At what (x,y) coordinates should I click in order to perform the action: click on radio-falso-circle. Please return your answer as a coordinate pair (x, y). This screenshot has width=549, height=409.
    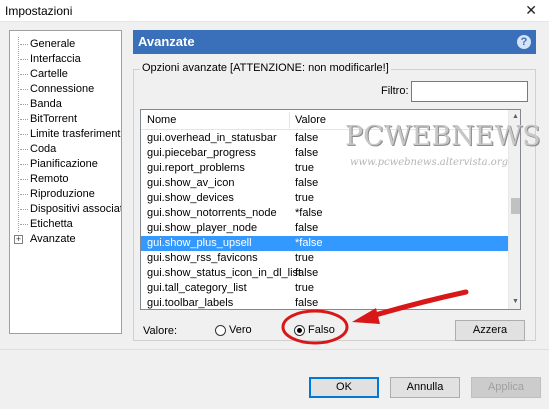
    Looking at the image, I should click on (299, 330).